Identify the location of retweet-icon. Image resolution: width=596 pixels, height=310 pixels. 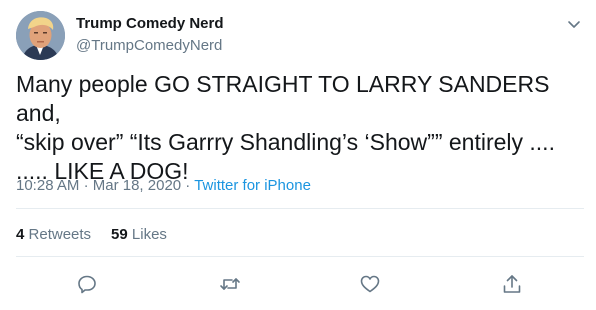
(230, 284).